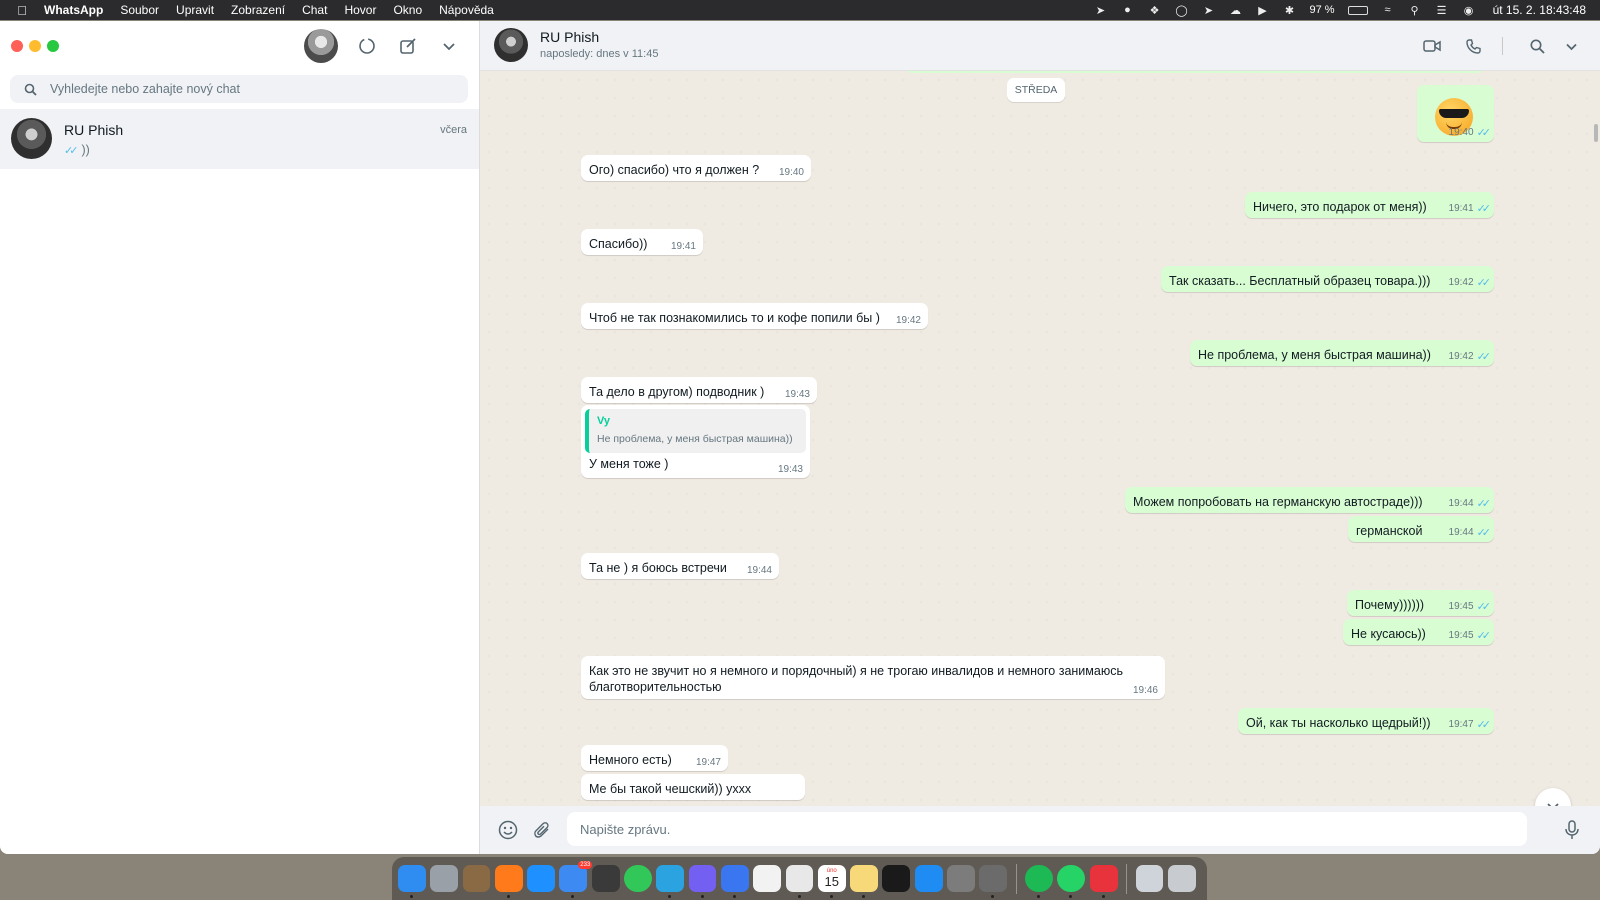  What do you see at coordinates (508, 881) in the screenshot?
I see `firefox-icon` at bounding box center [508, 881].